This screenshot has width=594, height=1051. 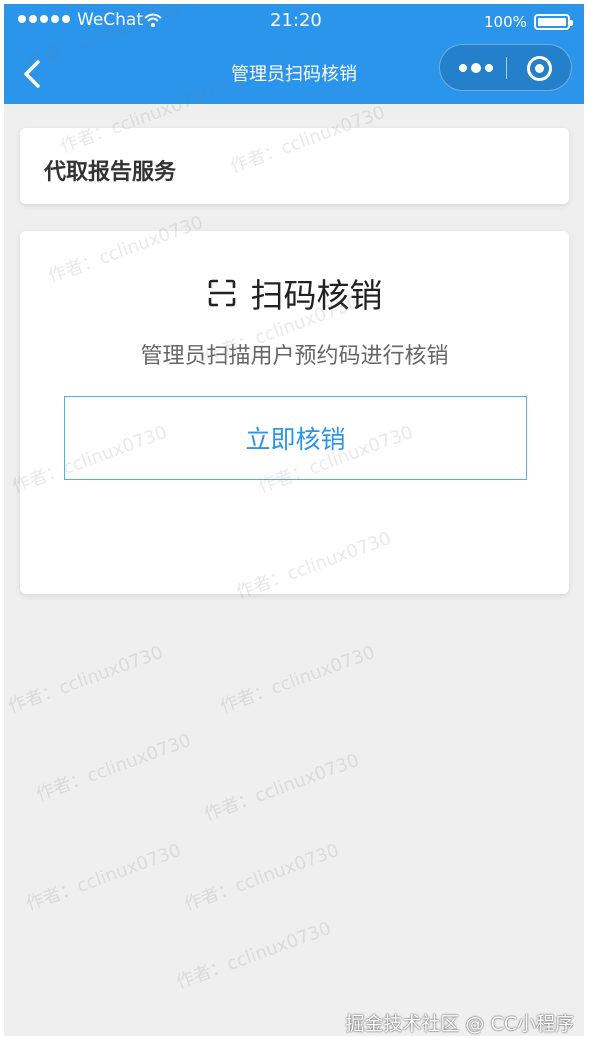 I want to click on more-dots-icon, so click(x=476, y=68).